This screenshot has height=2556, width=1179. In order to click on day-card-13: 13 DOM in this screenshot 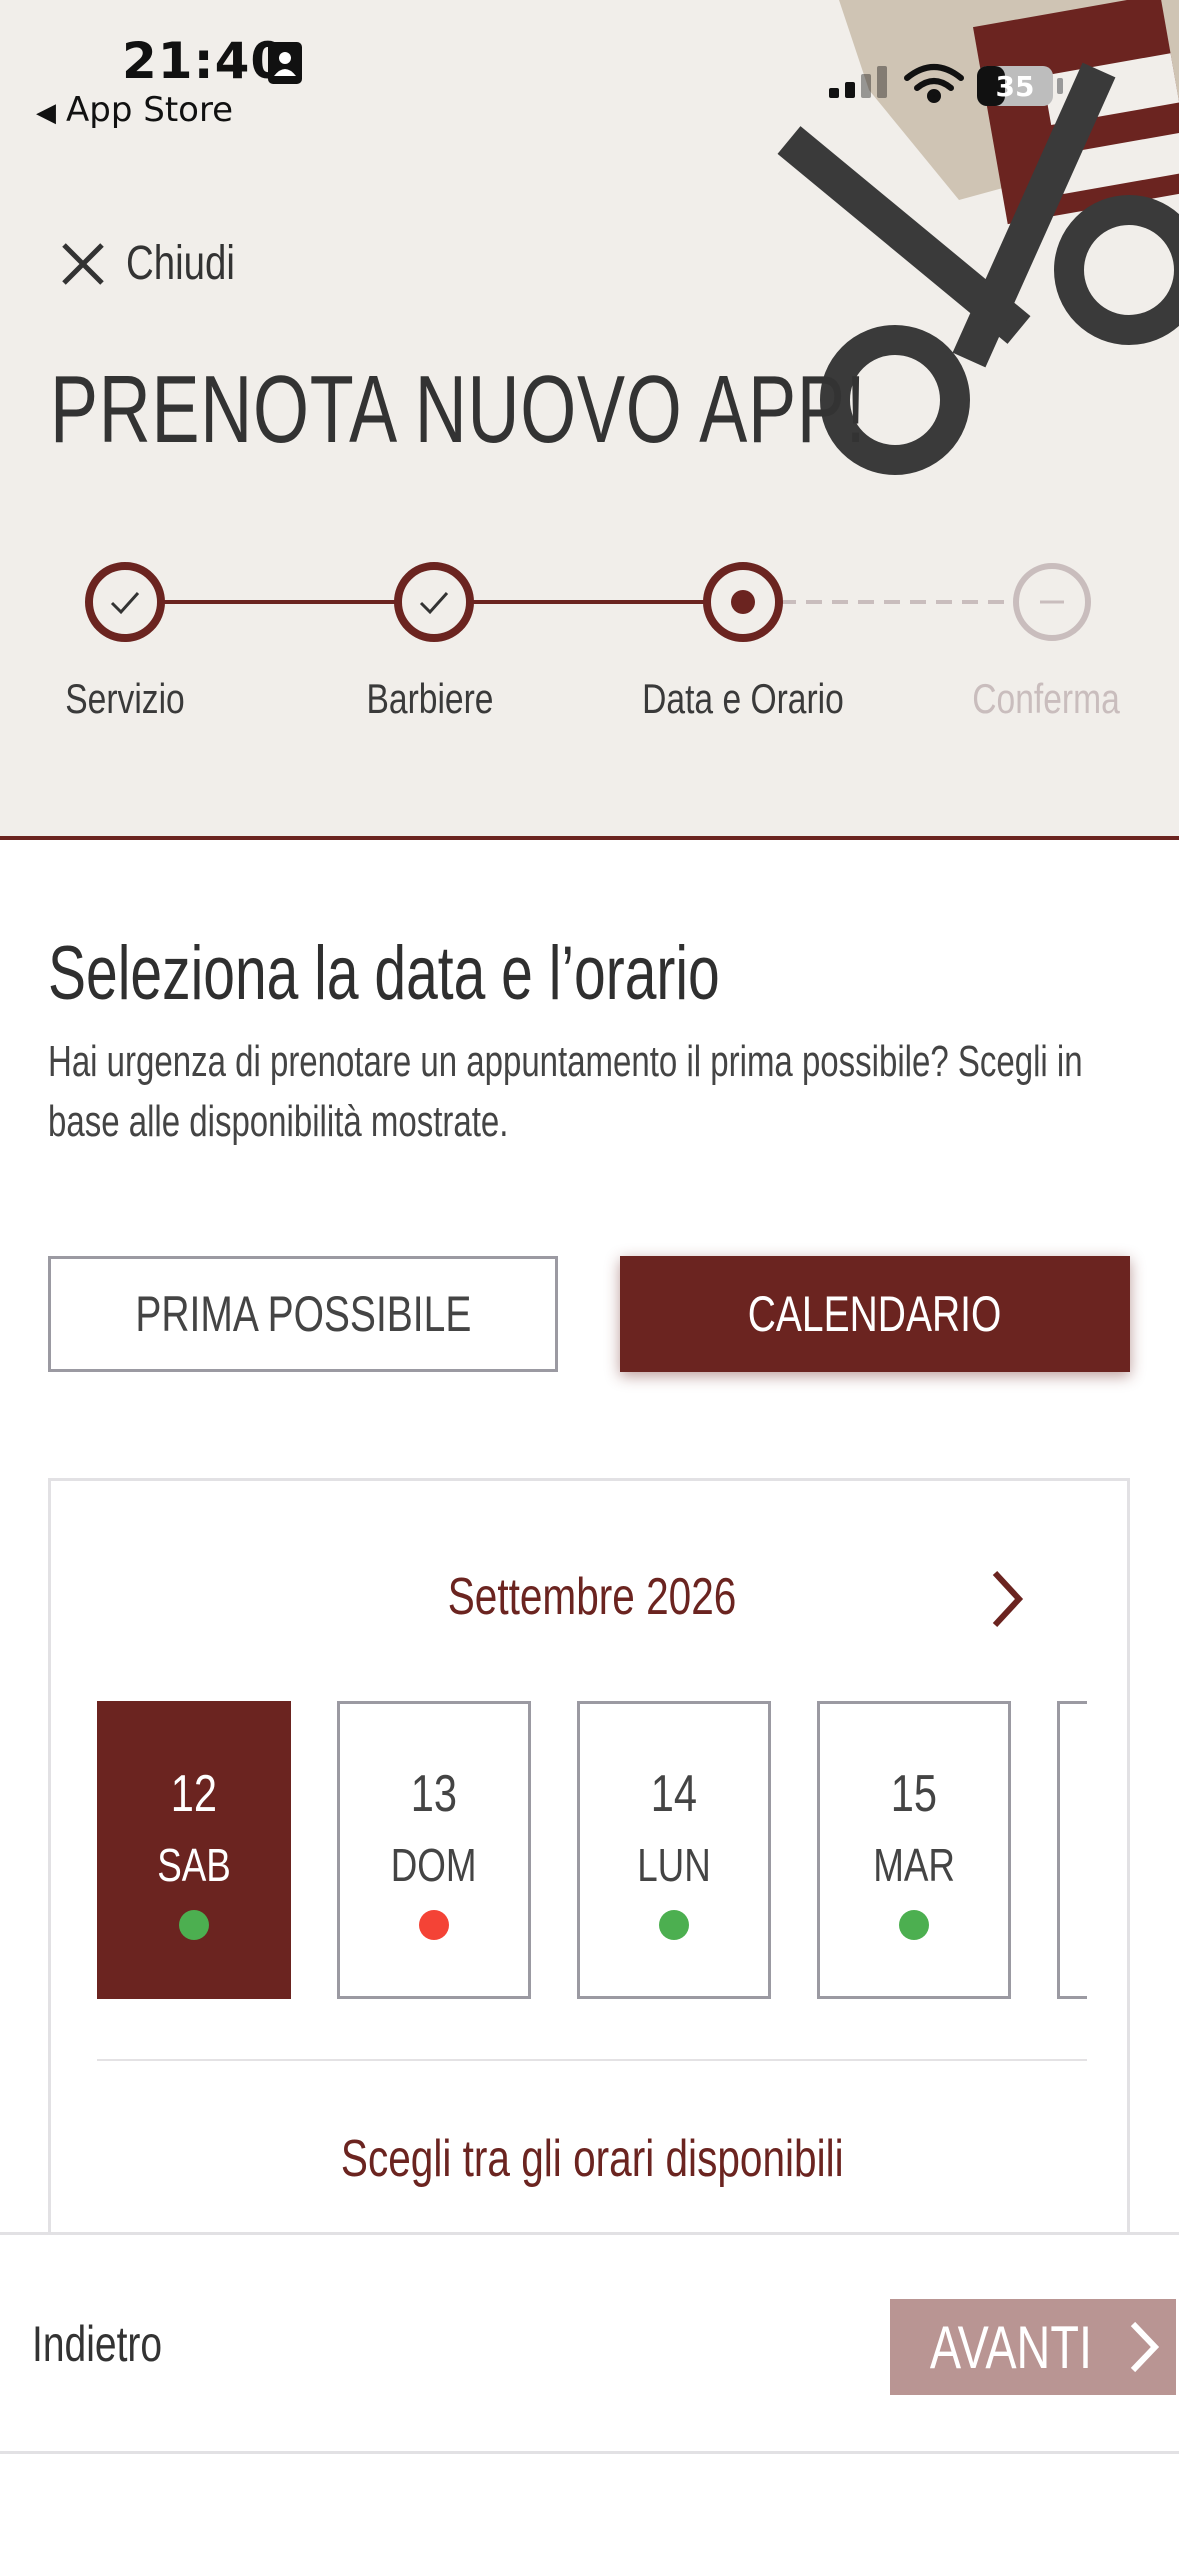, I will do `click(434, 1850)`.